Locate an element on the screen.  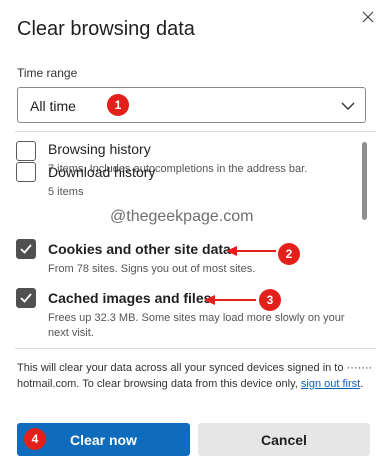
option-label: Browsing history is located at coordinates (99, 149).